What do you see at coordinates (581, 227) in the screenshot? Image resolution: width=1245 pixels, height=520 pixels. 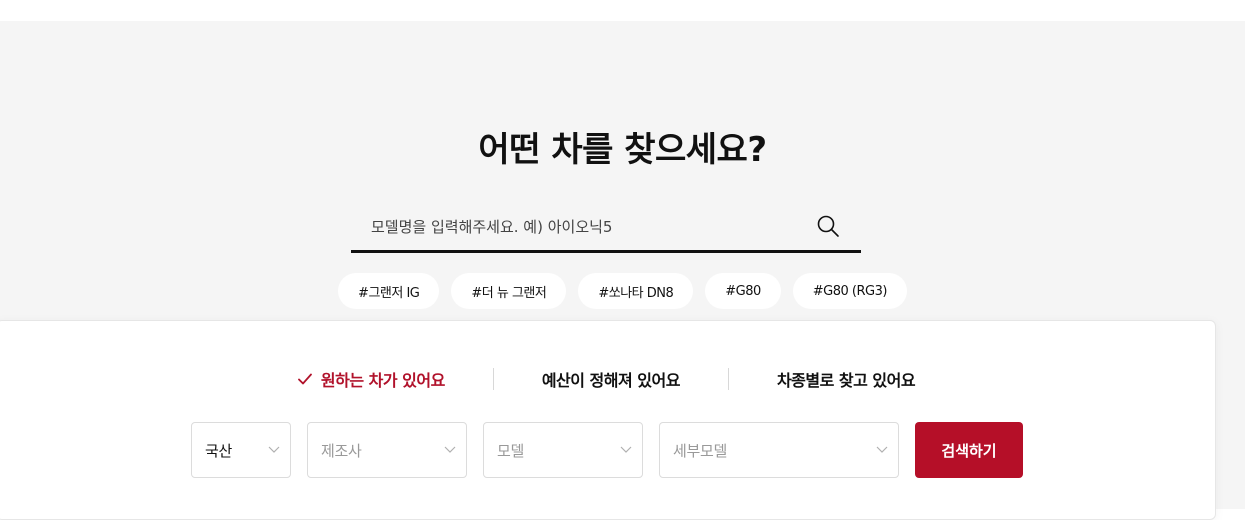 I see `search-input` at bounding box center [581, 227].